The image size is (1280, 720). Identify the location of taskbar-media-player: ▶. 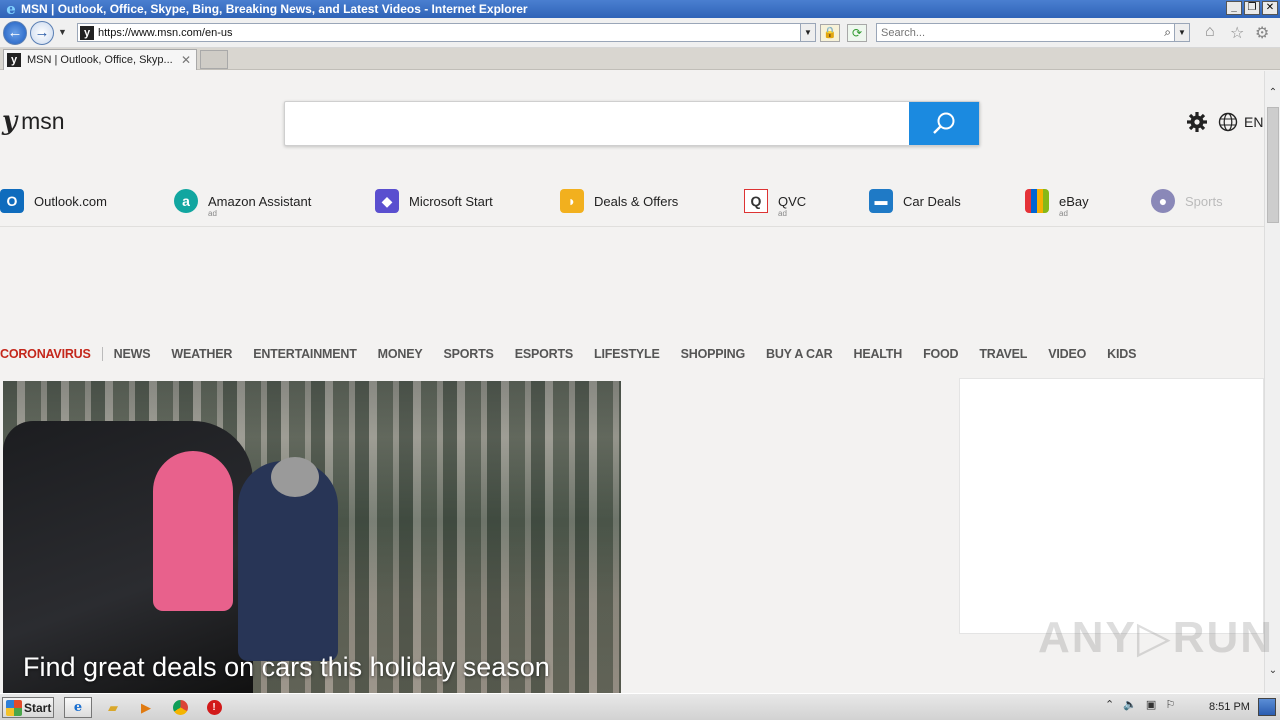
(146, 707).